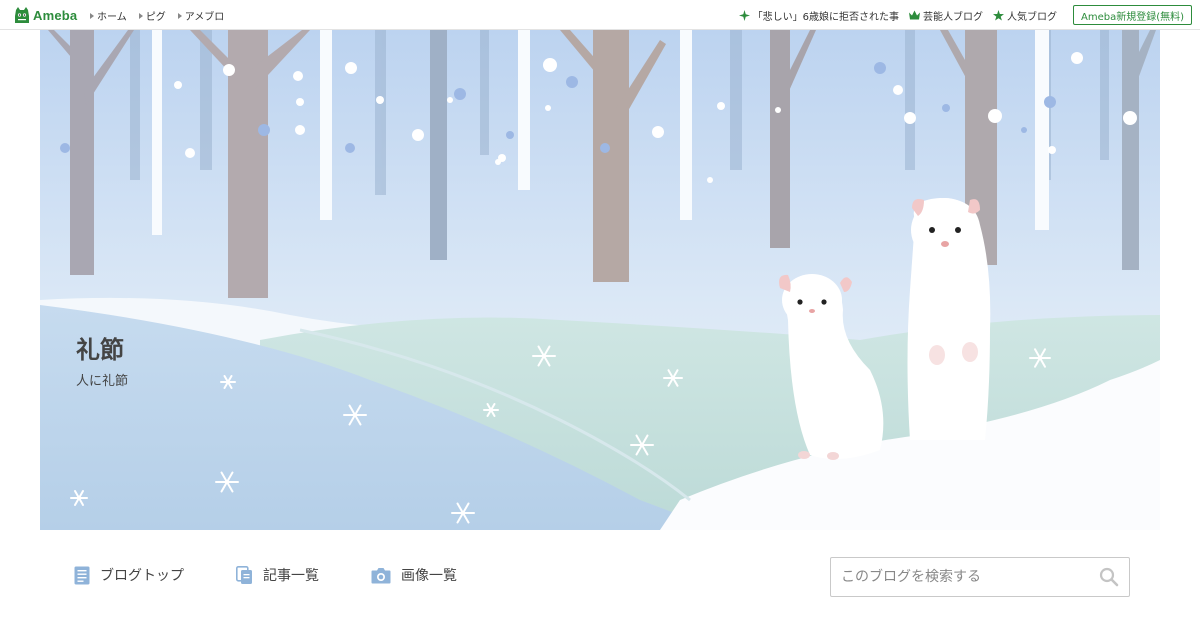 The image size is (1200, 630). What do you see at coordinates (914, 15) in the screenshot?
I see `crown-icon` at bounding box center [914, 15].